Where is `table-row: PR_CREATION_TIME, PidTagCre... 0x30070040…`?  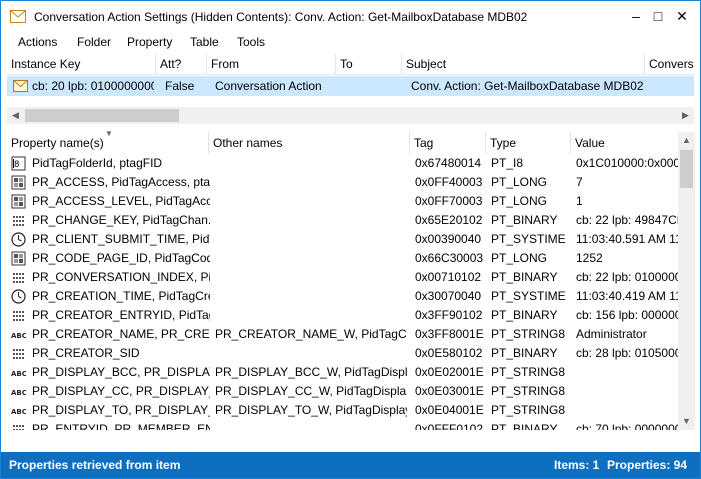
table-row: PR_CREATION_TIME, PidTagCre... 0x30070040… is located at coordinates (342, 296).